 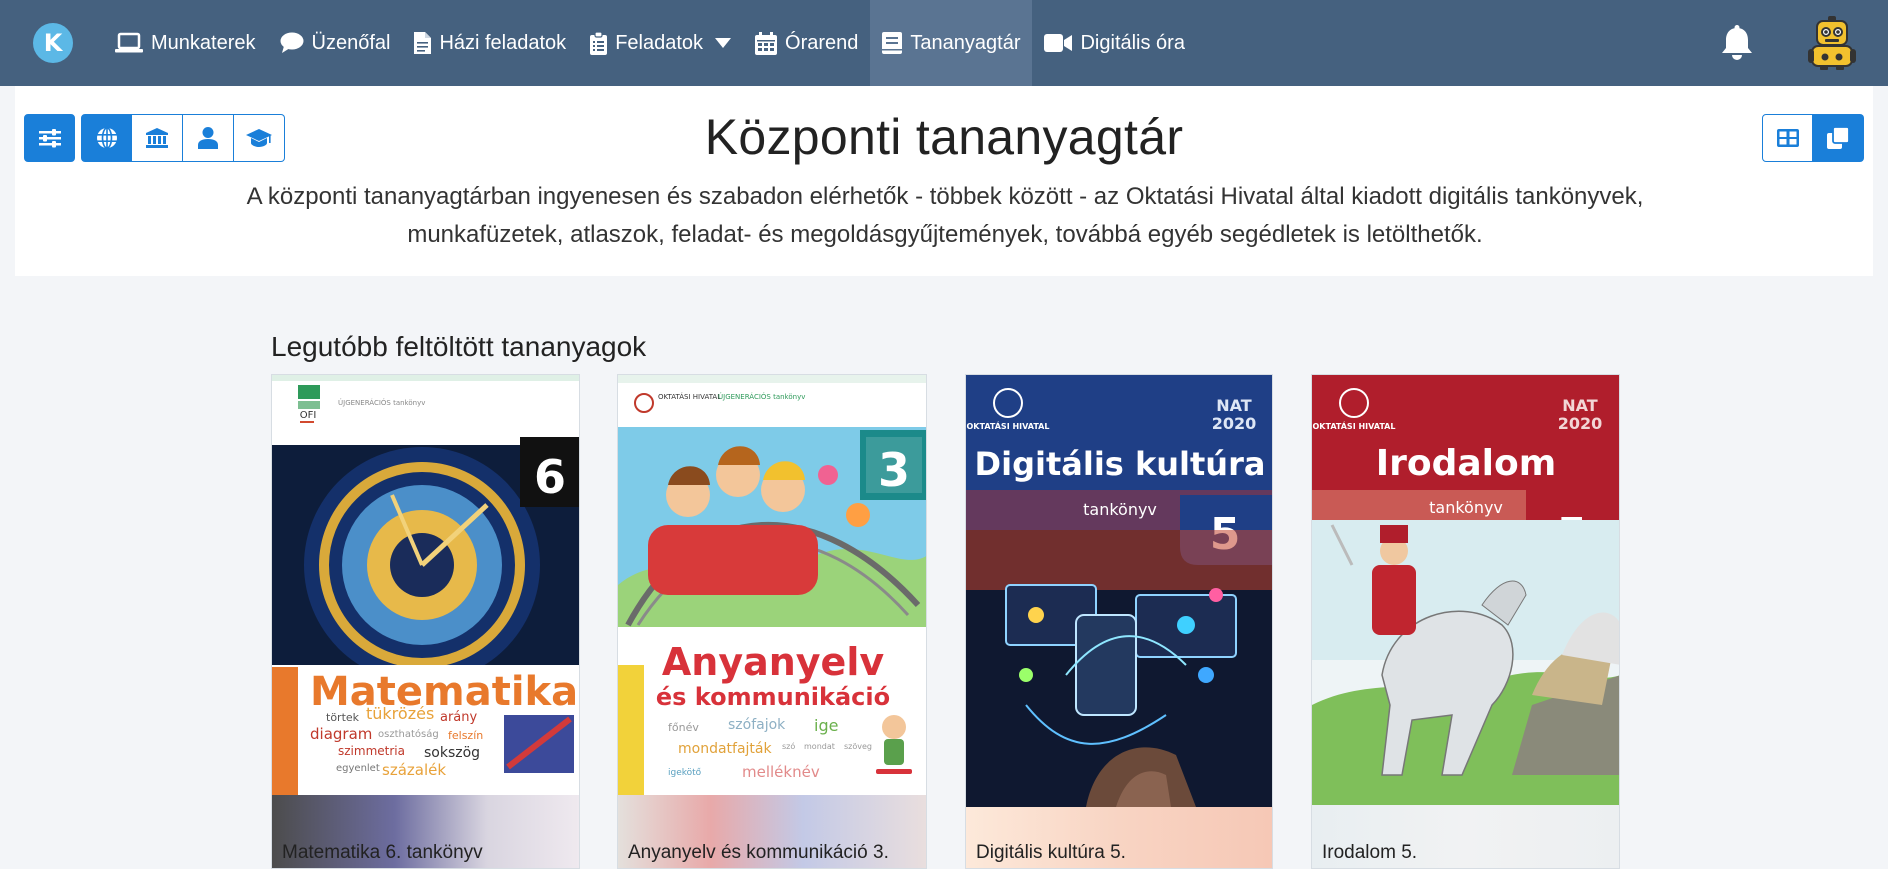 I want to click on nav-label: Feladatok, so click(x=659, y=42).